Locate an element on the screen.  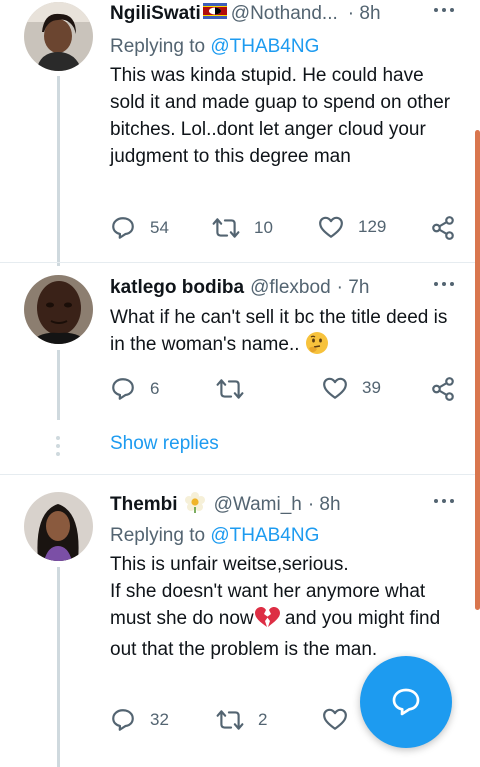
retweet-button is located at coordinates (230, 389).